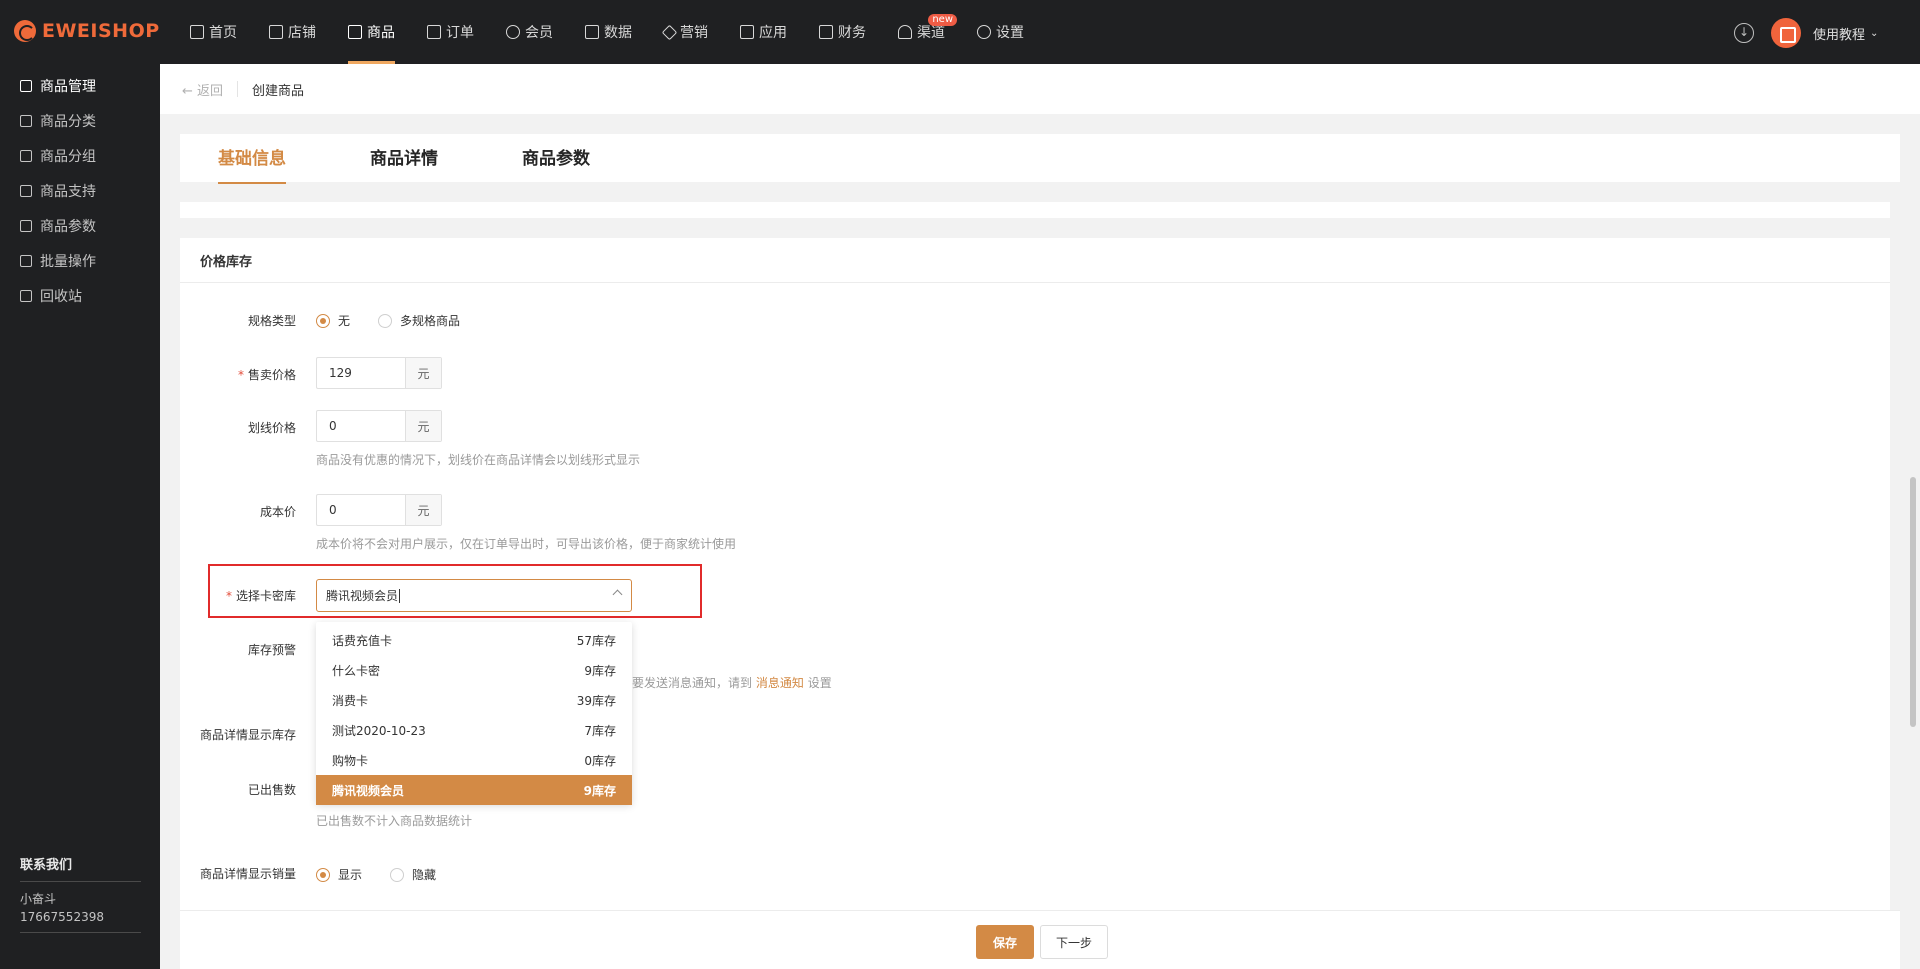 This screenshot has width=1920, height=969. Describe the element at coordinates (38, 899) in the screenshot. I see `contact-name: 小奋斗` at that location.